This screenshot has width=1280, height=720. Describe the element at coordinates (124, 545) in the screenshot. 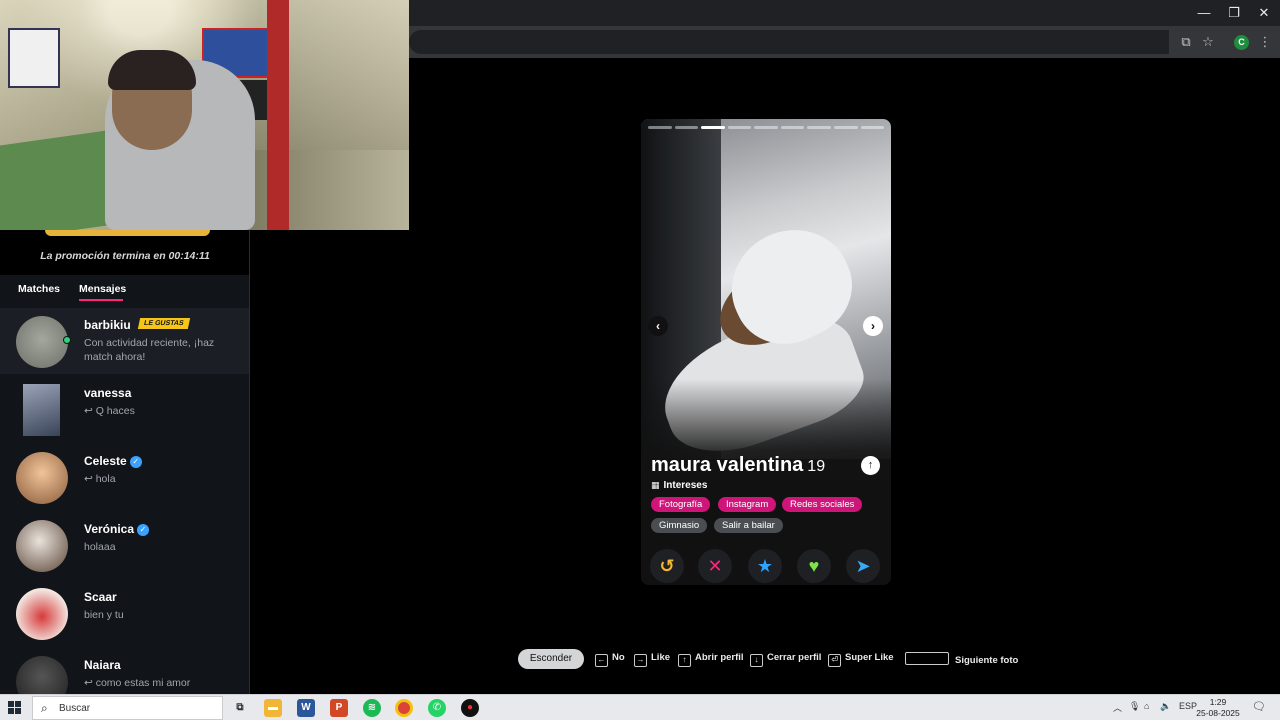

I see `conversation-item-veronica: Verónica ✓ holaaa` at that location.